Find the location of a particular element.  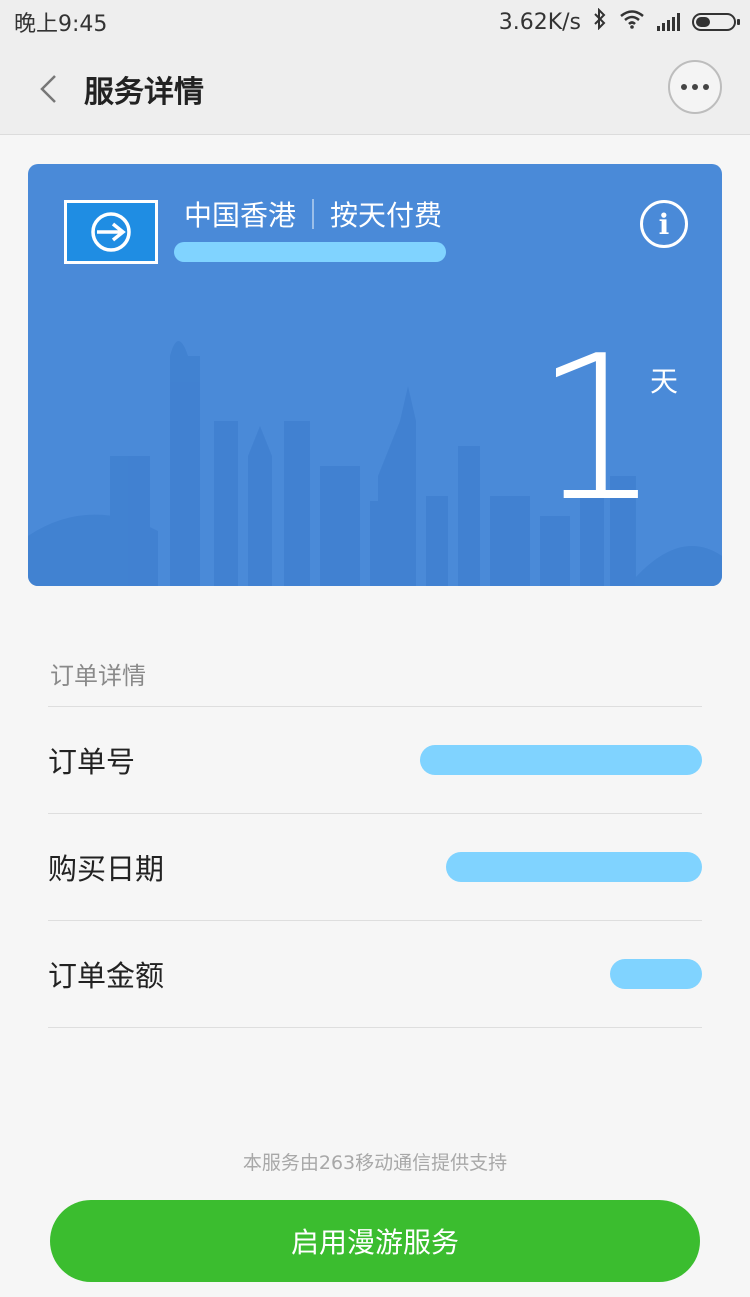

network-speed: 3.62K/s is located at coordinates (539, 22).